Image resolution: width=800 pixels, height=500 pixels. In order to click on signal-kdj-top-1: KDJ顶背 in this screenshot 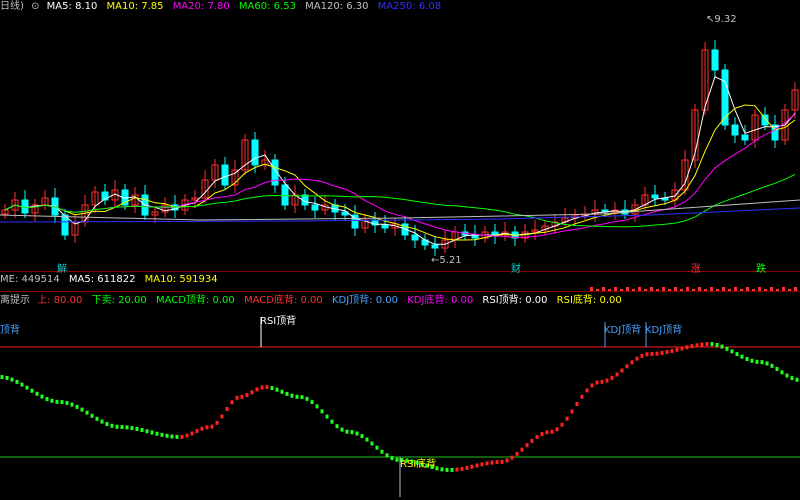, I will do `click(623, 330)`.